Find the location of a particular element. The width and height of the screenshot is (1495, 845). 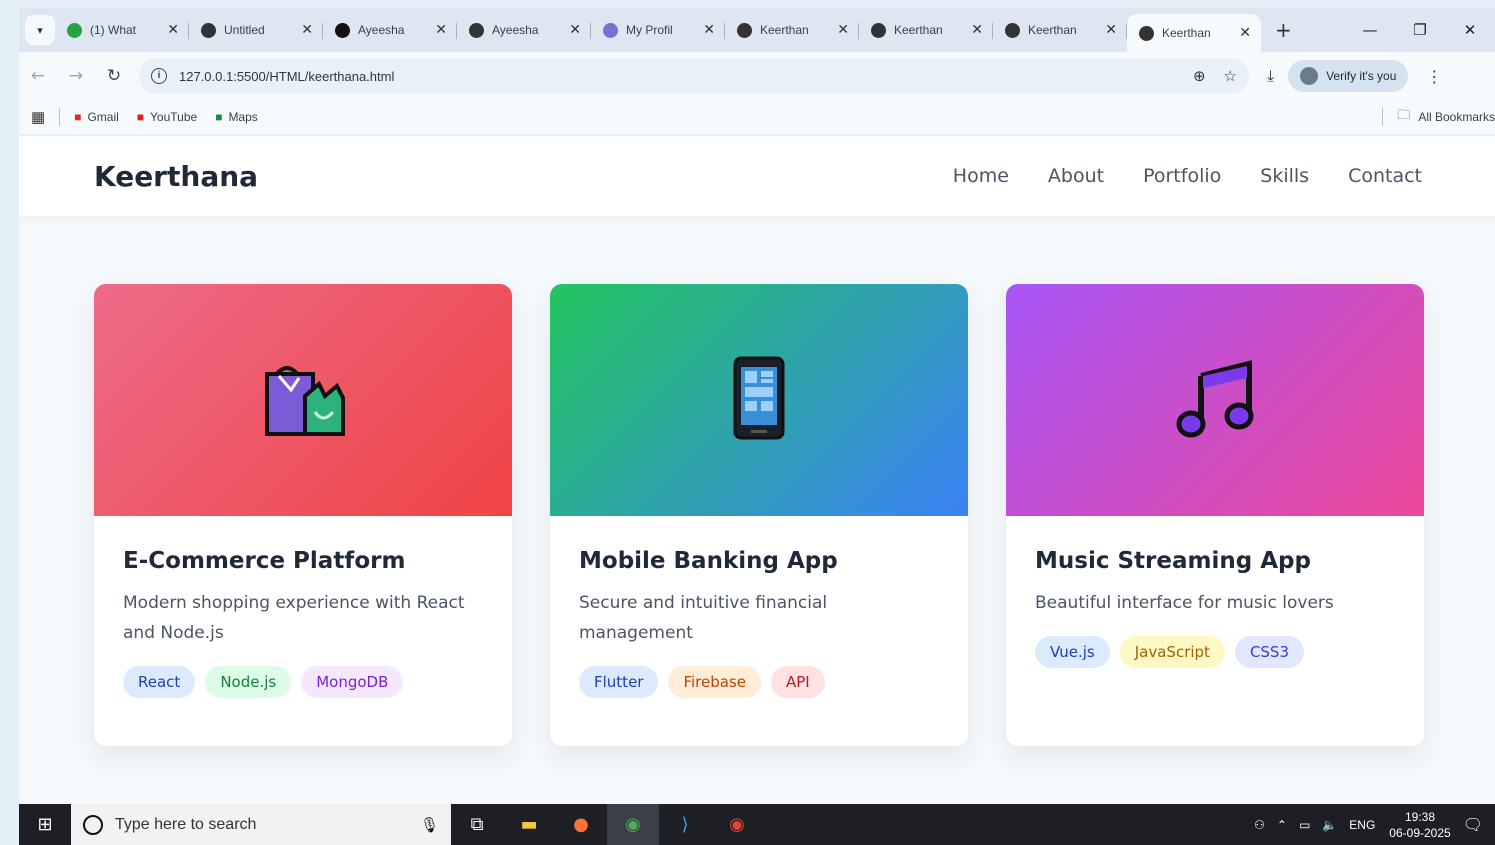

nav-link-home: Home is located at coordinates (981, 176).